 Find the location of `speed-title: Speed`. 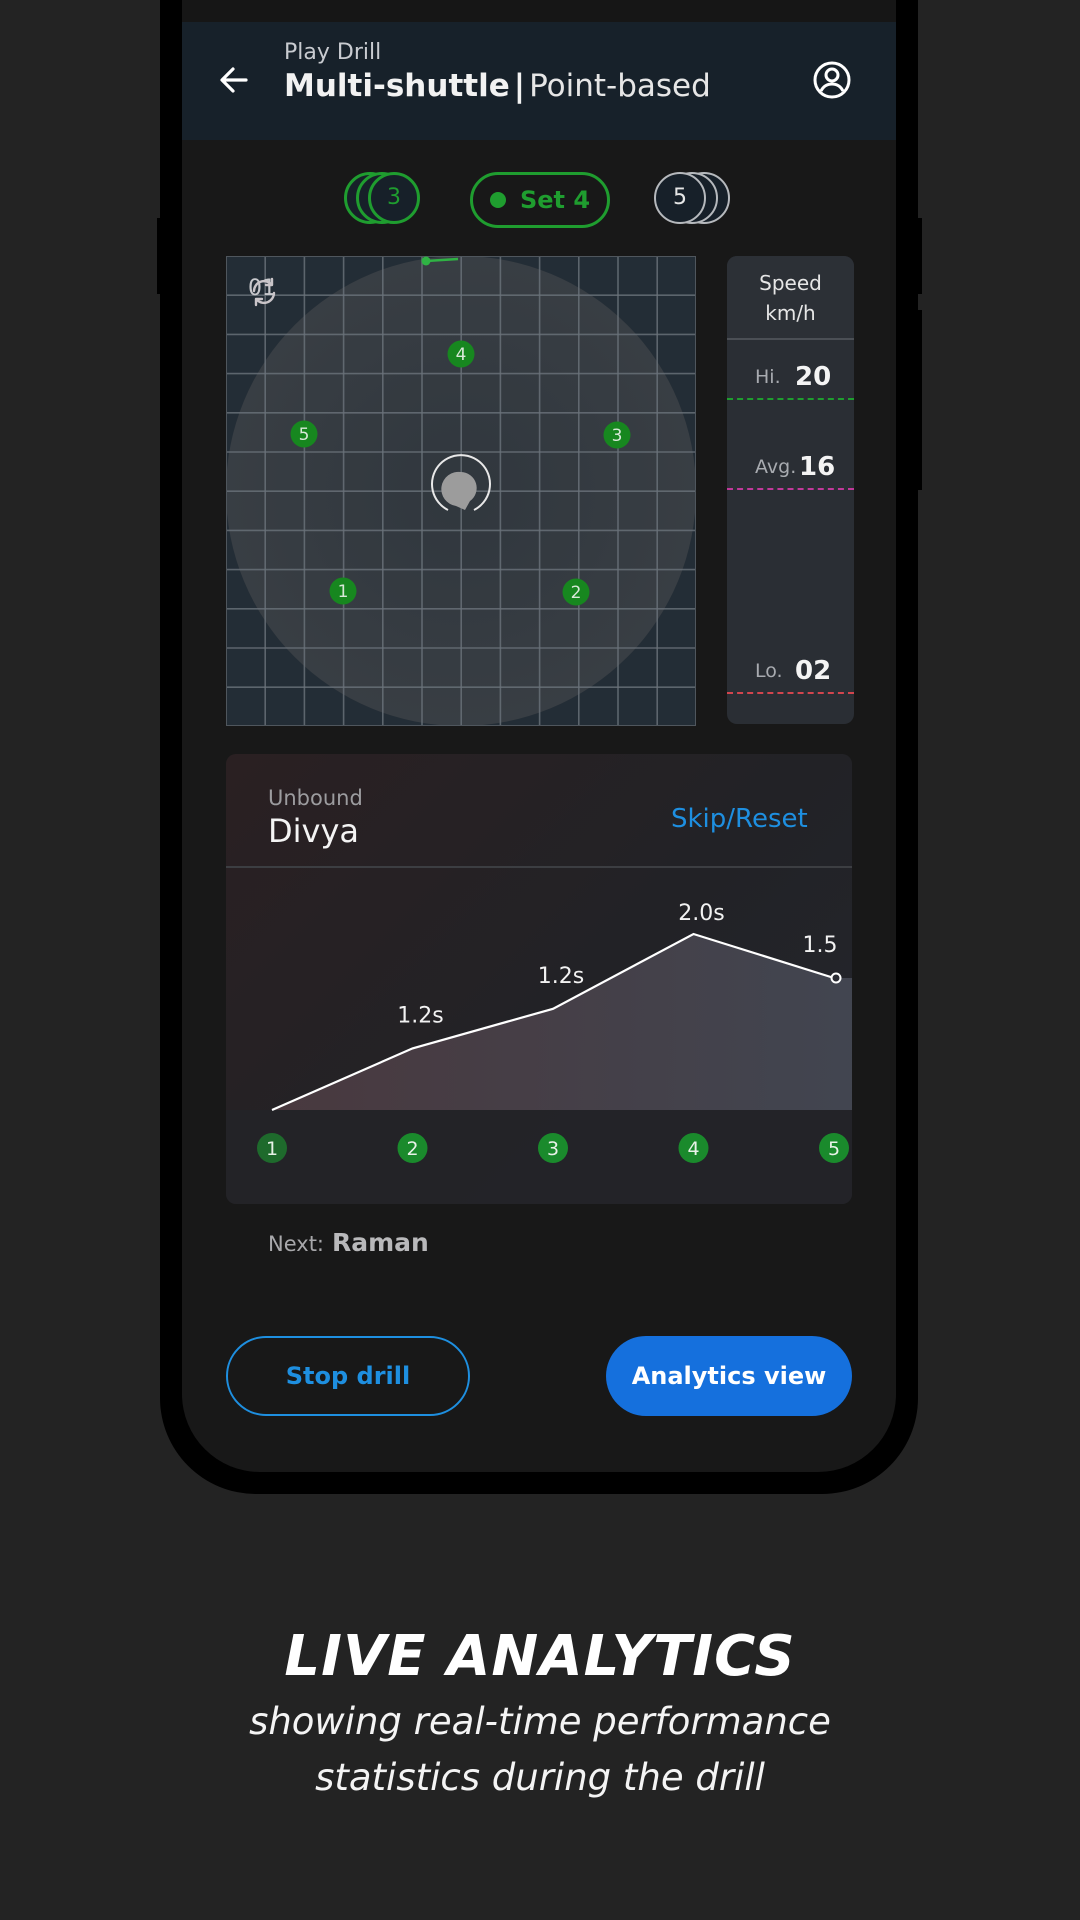

speed-title: Speed is located at coordinates (790, 283).